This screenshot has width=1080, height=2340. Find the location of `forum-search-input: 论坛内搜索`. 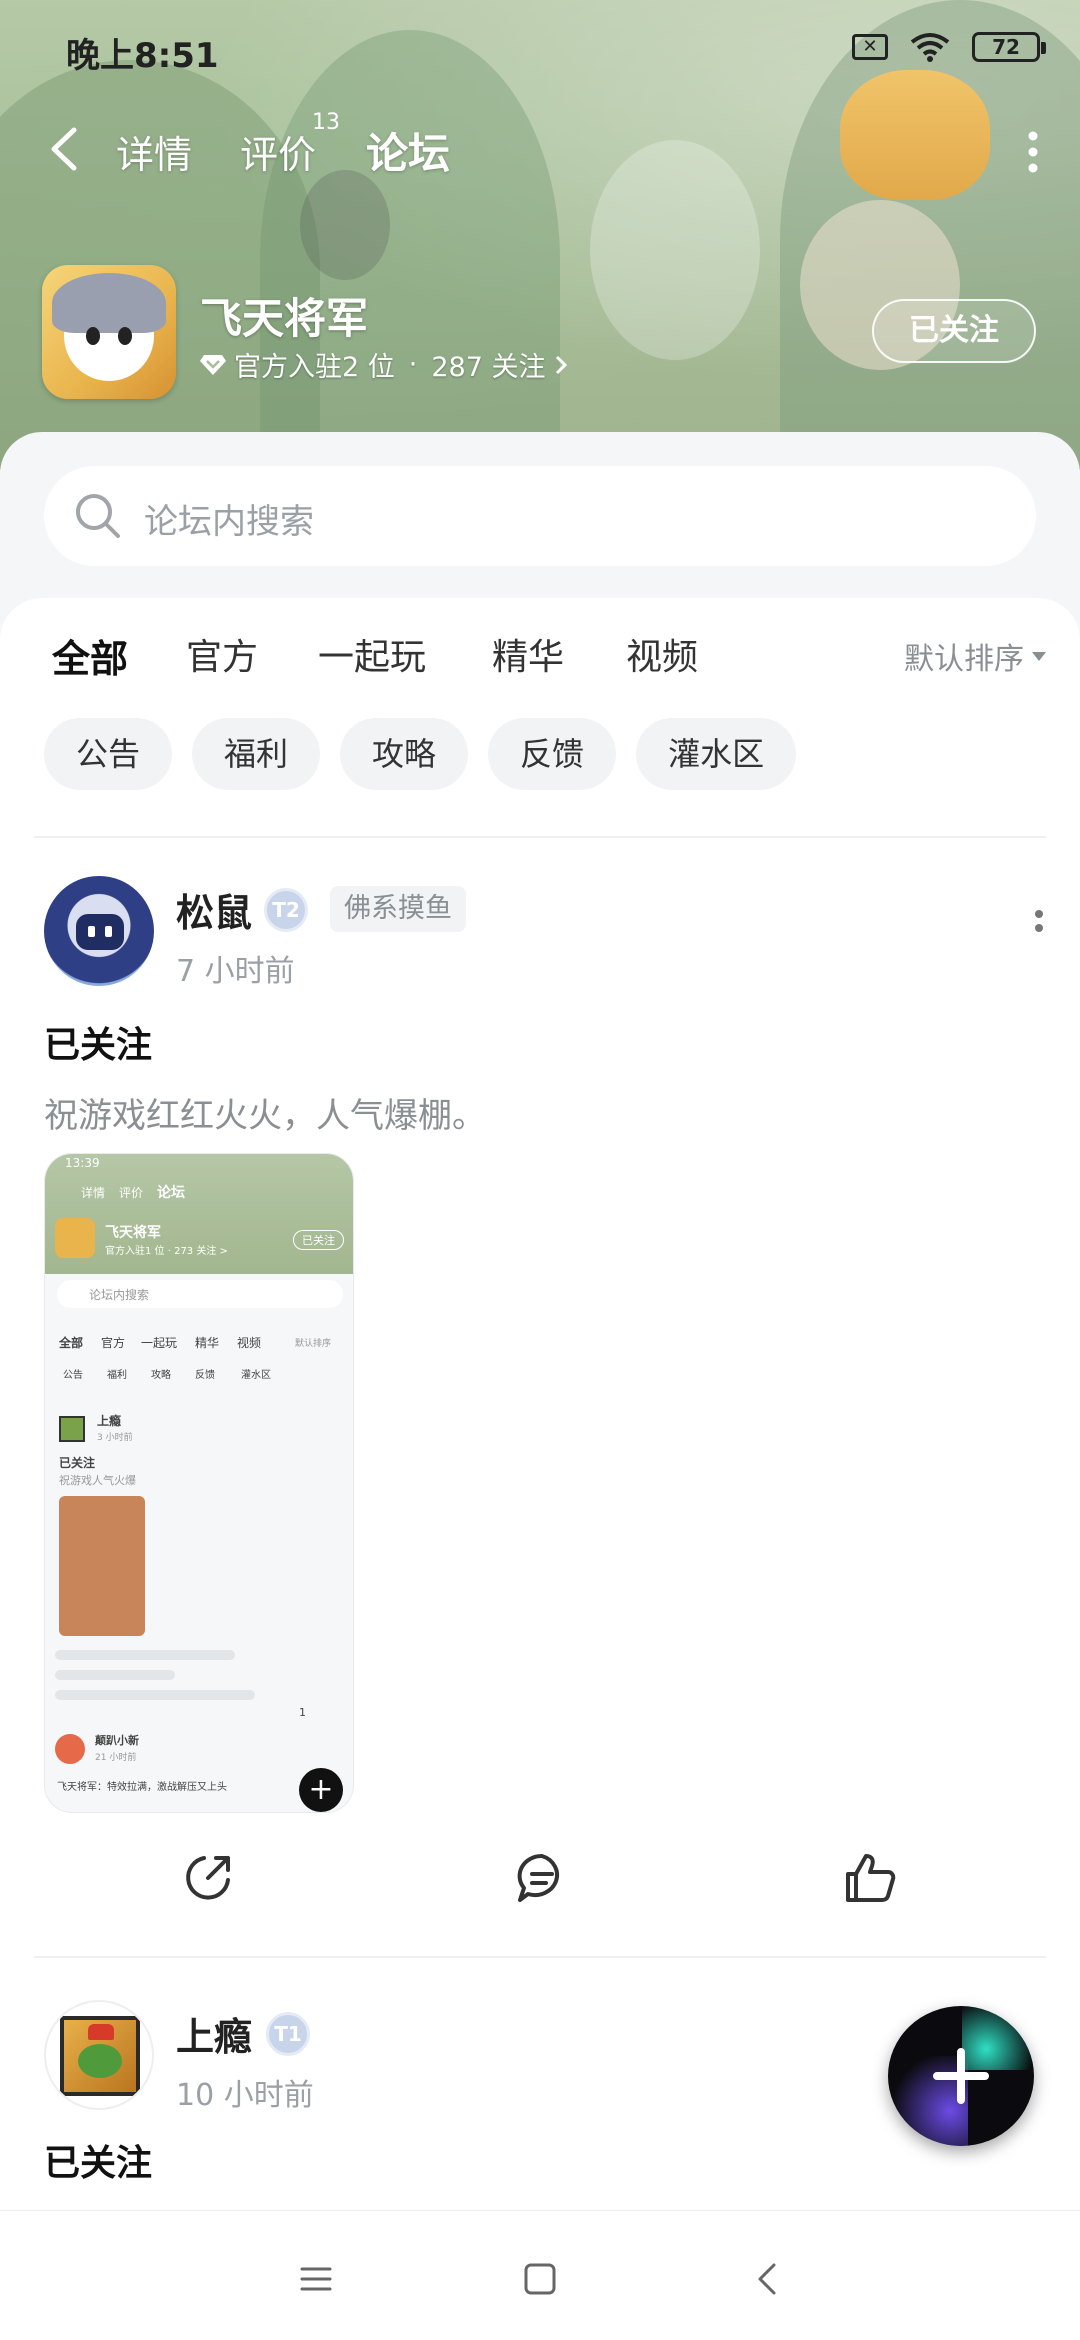

forum-search-input: 论坛内搜索 is located at coordinates (540, 516).